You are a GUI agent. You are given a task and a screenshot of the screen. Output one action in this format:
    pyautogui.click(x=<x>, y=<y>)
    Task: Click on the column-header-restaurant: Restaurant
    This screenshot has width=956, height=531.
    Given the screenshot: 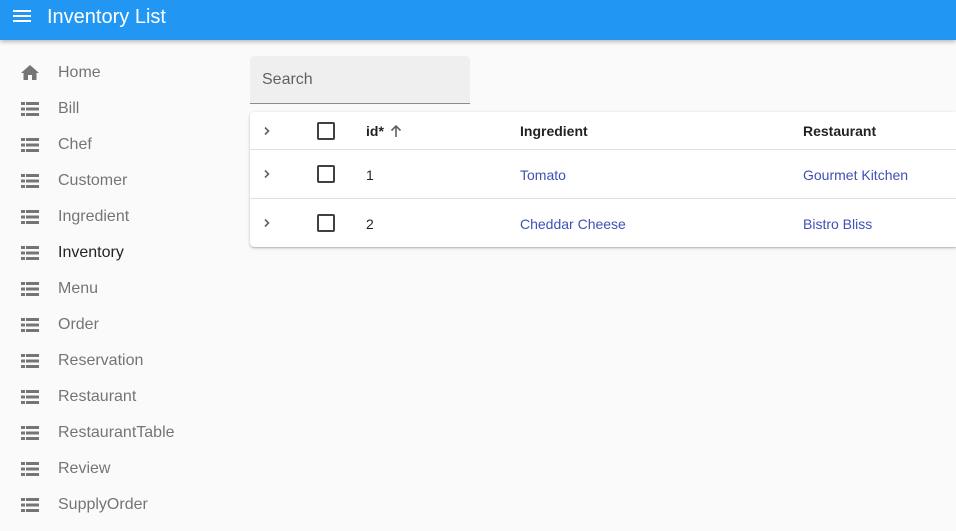 What is the action you would take?
    pyautogui.click(x=839, y=131)
    